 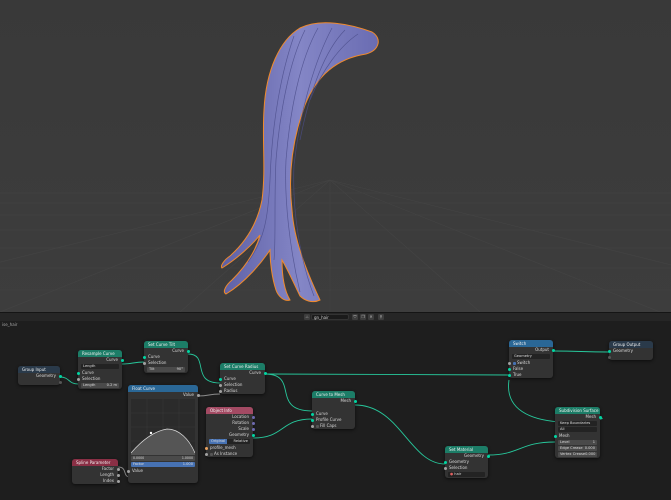 I want to click on factor-field: Factor 1.000, so click(x=163, y=464).